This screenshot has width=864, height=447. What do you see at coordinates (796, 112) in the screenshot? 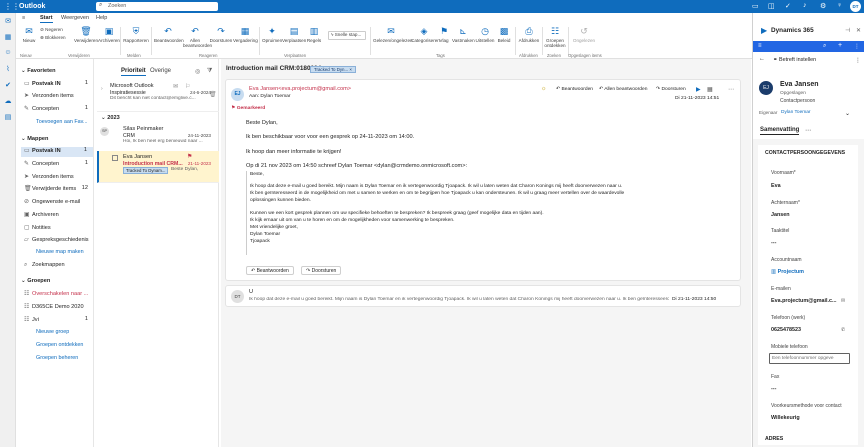
I see `owner-link: Dylan Toemar` at bounding box center [796, 112].